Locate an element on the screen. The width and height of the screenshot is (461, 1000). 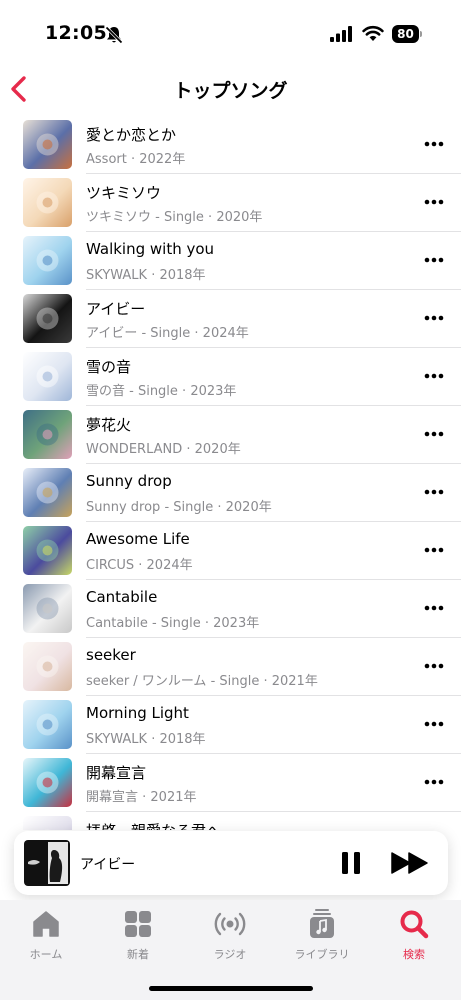
library-icon is located at coordinates (322, 923).